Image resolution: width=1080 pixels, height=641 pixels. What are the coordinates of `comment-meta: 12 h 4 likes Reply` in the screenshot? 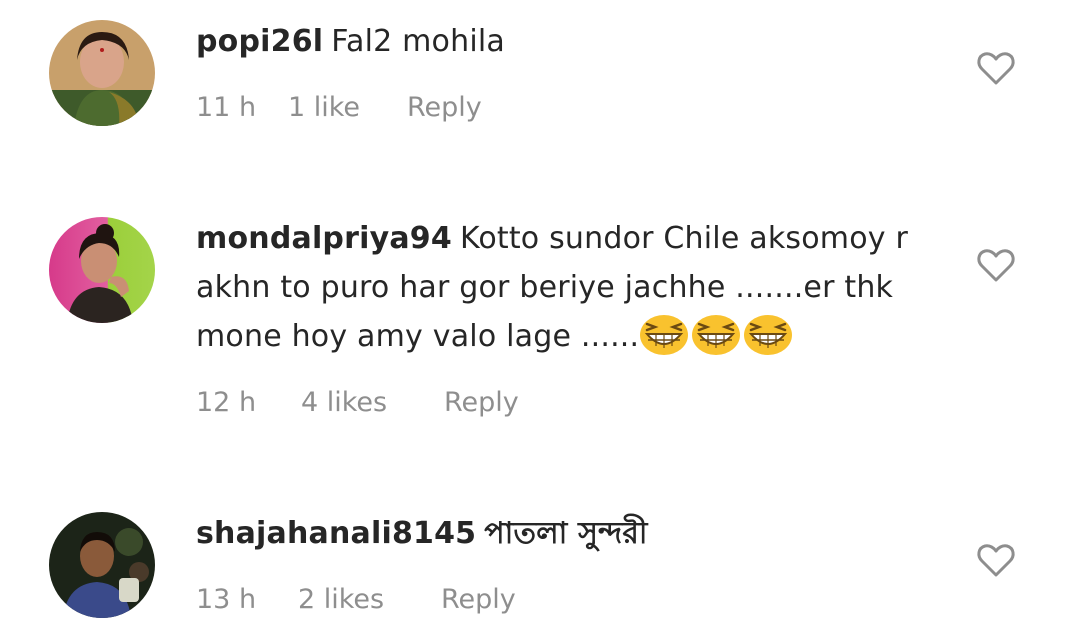 It's located at (357, 402).